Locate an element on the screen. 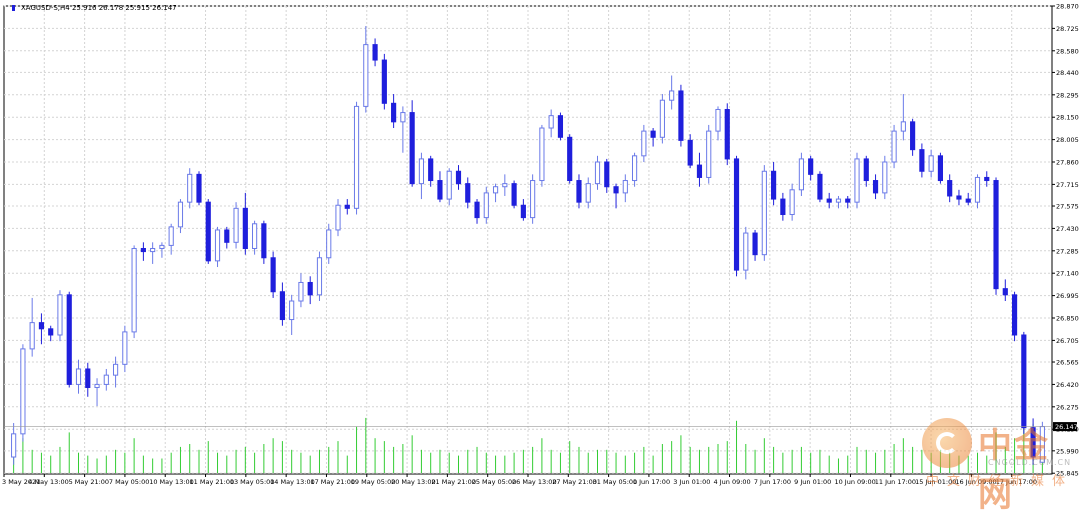  y-tick-label: 28.295 is located at coordinates (1067, 95).